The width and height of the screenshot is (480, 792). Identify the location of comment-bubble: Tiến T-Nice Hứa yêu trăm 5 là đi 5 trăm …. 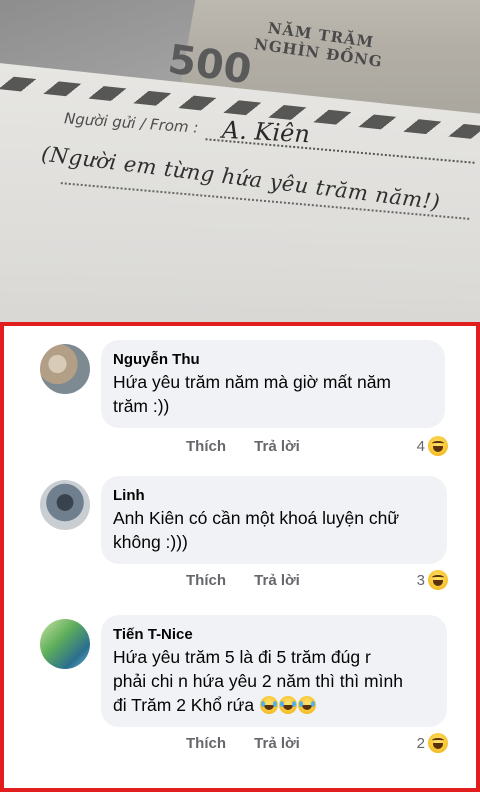
(274, 671).